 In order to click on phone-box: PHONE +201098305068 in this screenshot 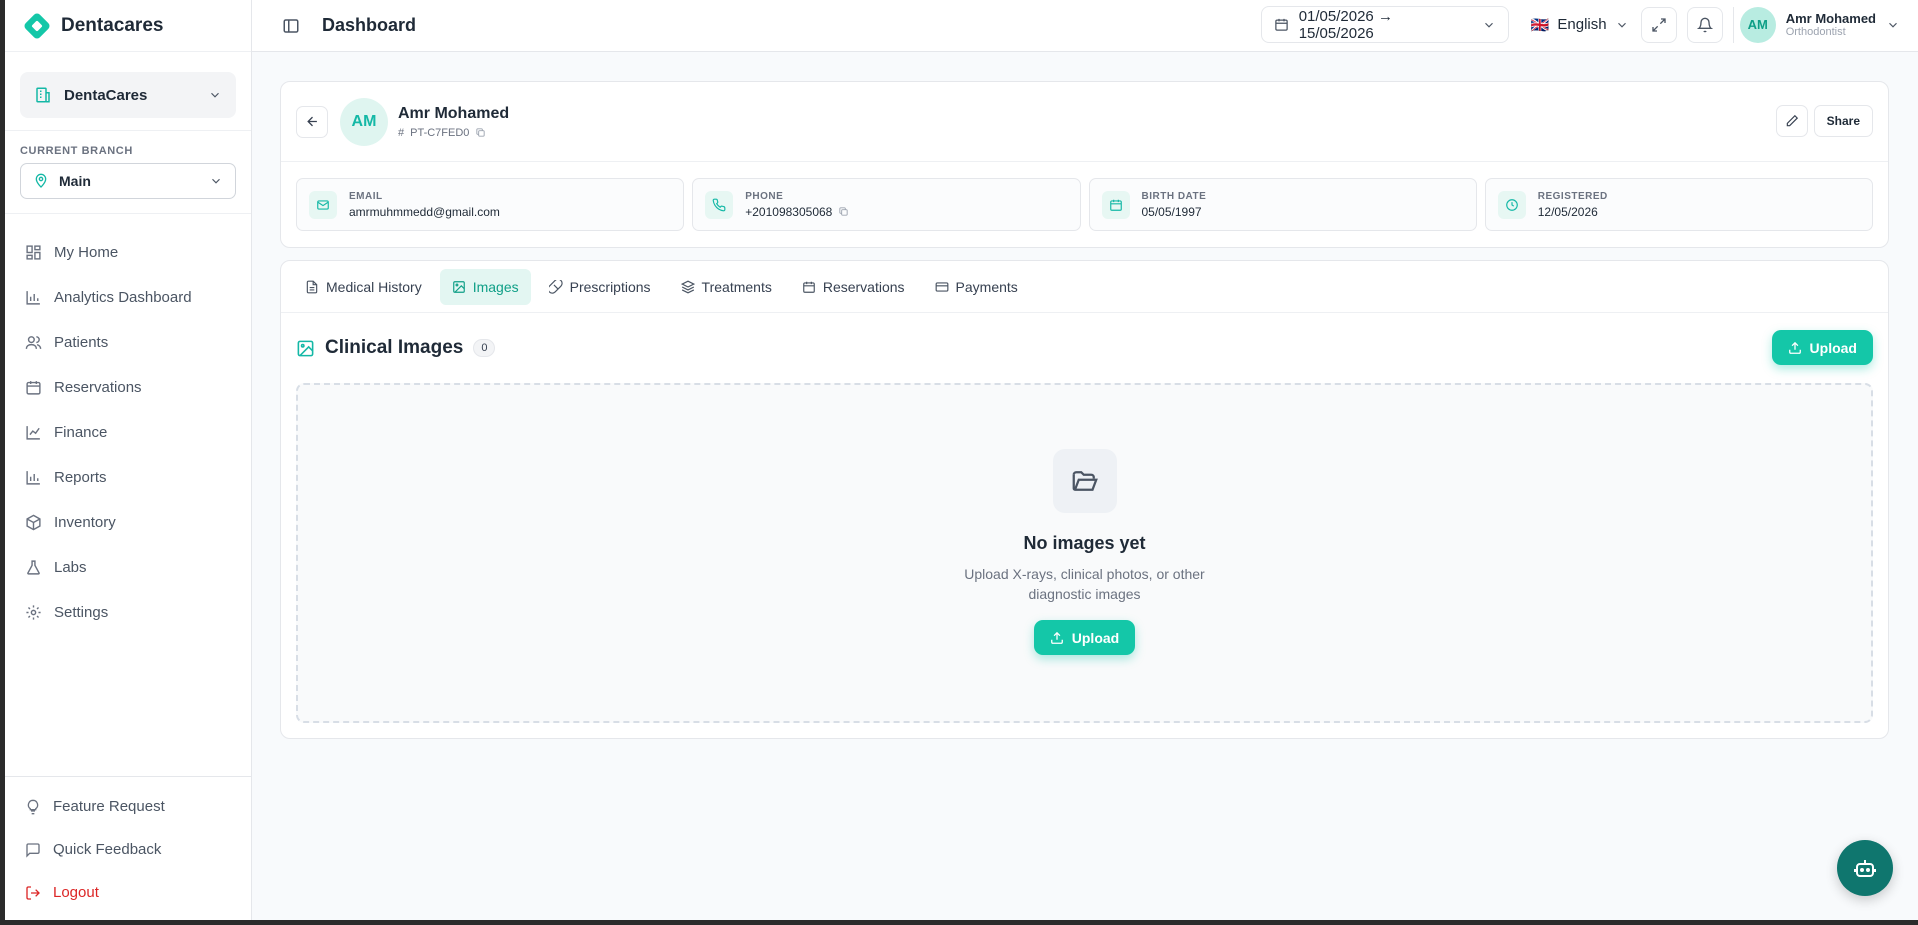, I will do `click(886, 204)`.